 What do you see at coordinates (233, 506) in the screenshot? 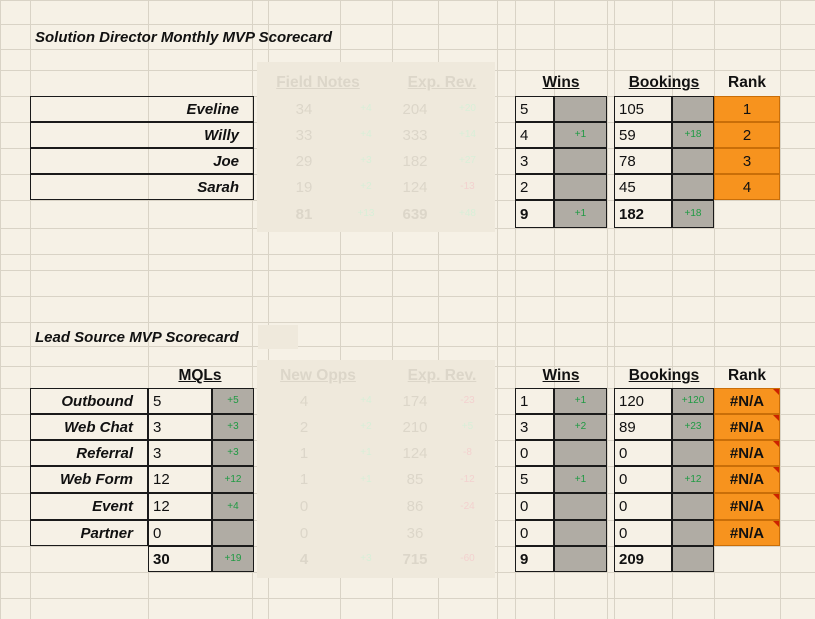
I see `mqls-delta: +4` at bounding box center [233, 506].